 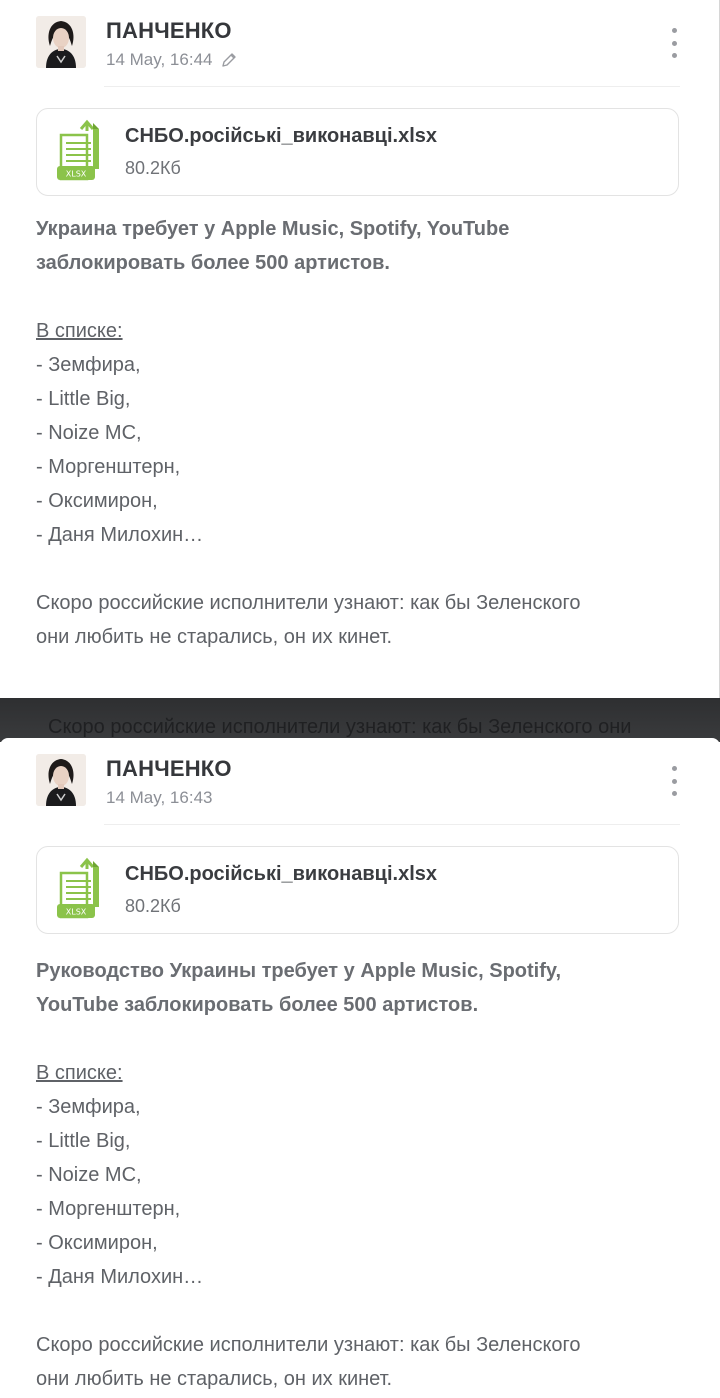 What do you see at coordinates (159, 59) in the screenshot?
I see `post-date: 14 May, 16:44` at bounding box center [159, 59].